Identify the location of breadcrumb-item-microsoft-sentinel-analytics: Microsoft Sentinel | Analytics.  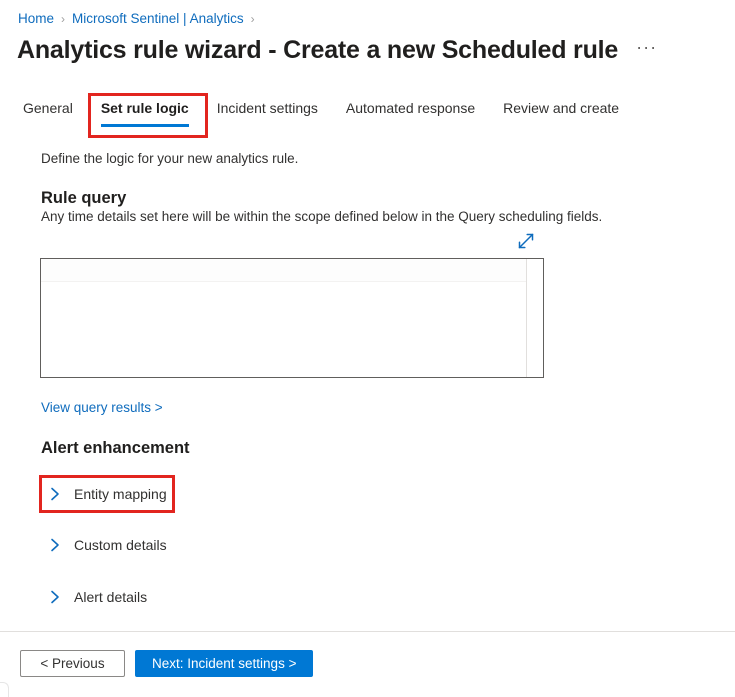
(158, 19).